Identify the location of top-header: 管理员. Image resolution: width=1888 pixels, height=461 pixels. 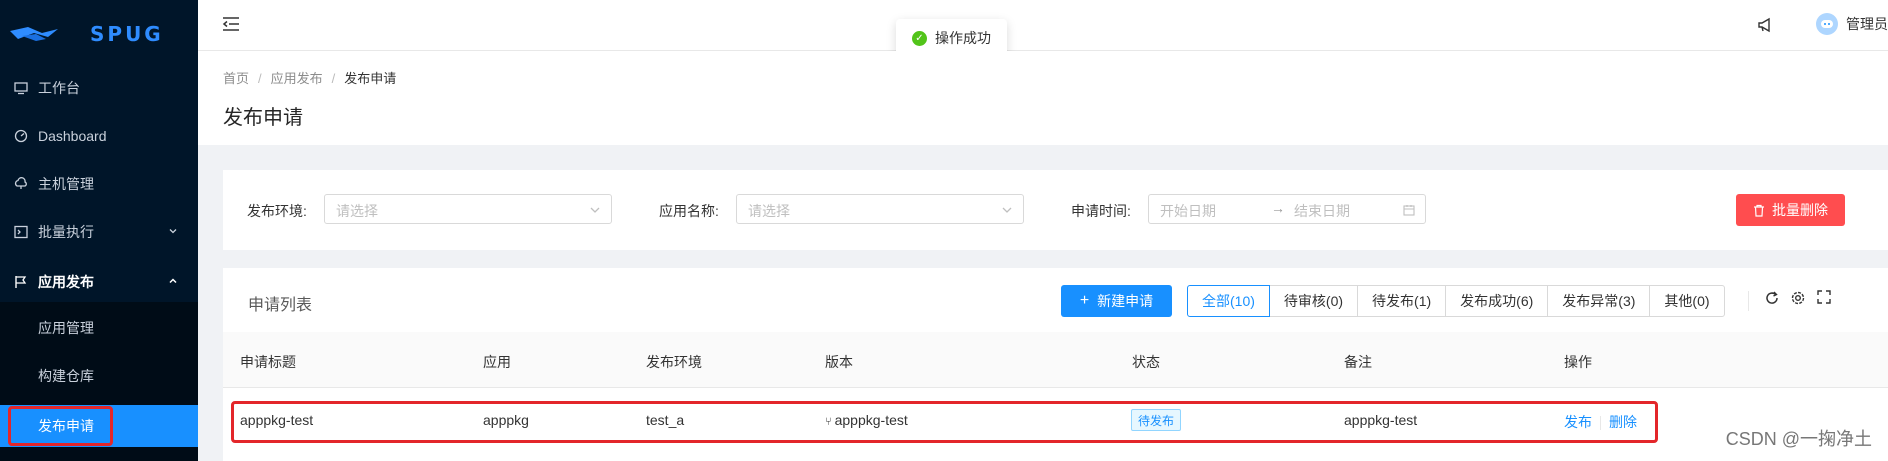
(1043, 25).